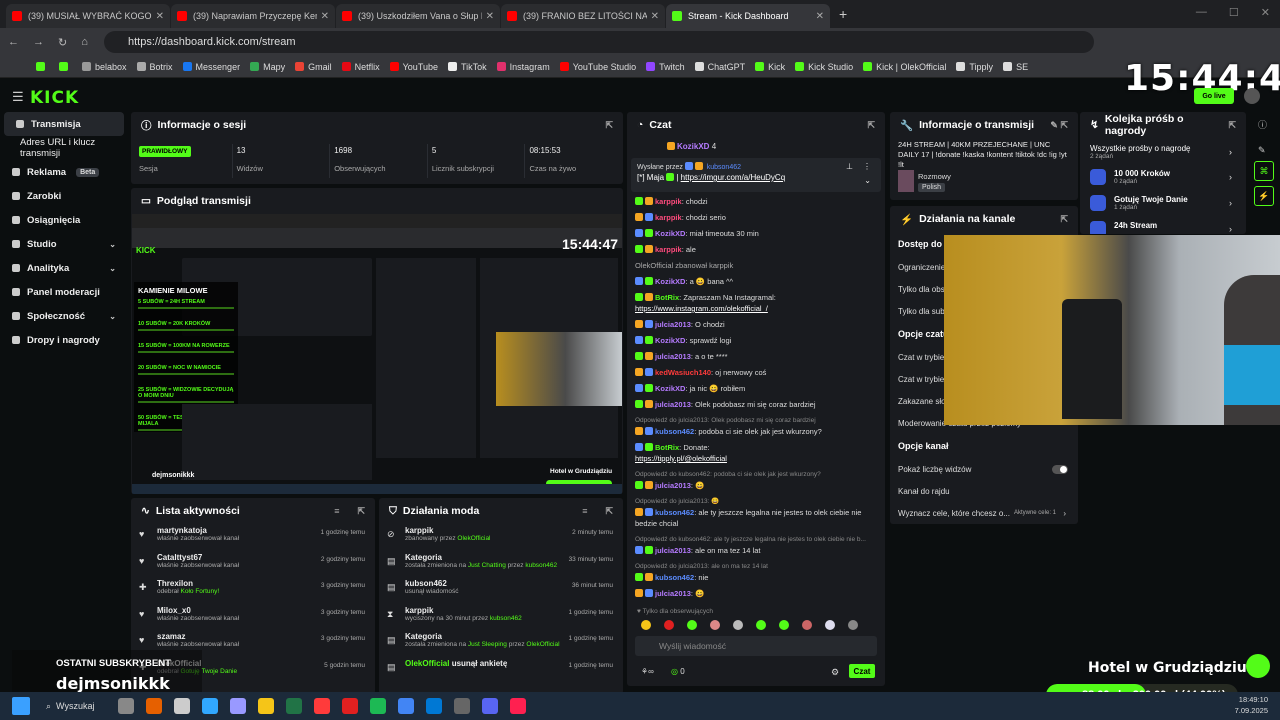  What do you see at coordinates (862, 671) in the screenshot?
I see `chat-send-button: Czat` at bounding box center [862, 671].